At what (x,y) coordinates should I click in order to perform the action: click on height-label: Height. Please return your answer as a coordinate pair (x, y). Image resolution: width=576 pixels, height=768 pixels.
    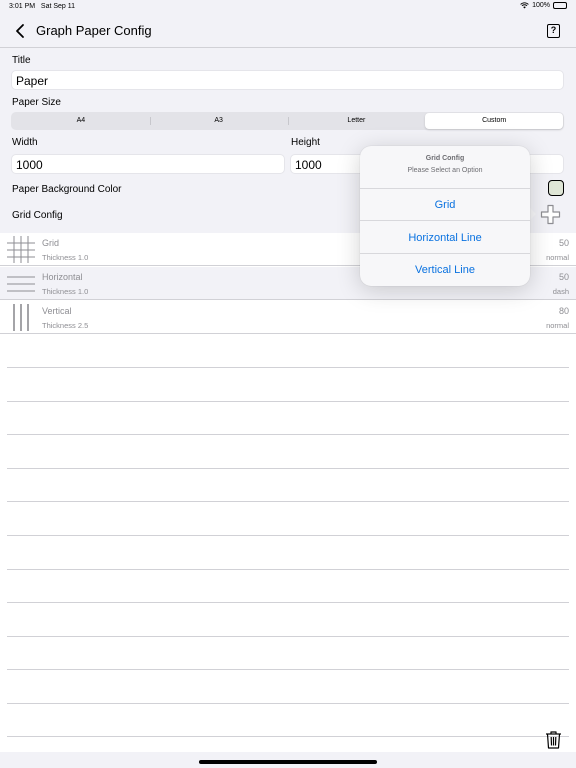
    Looking at the image, I should click on (305, 142).